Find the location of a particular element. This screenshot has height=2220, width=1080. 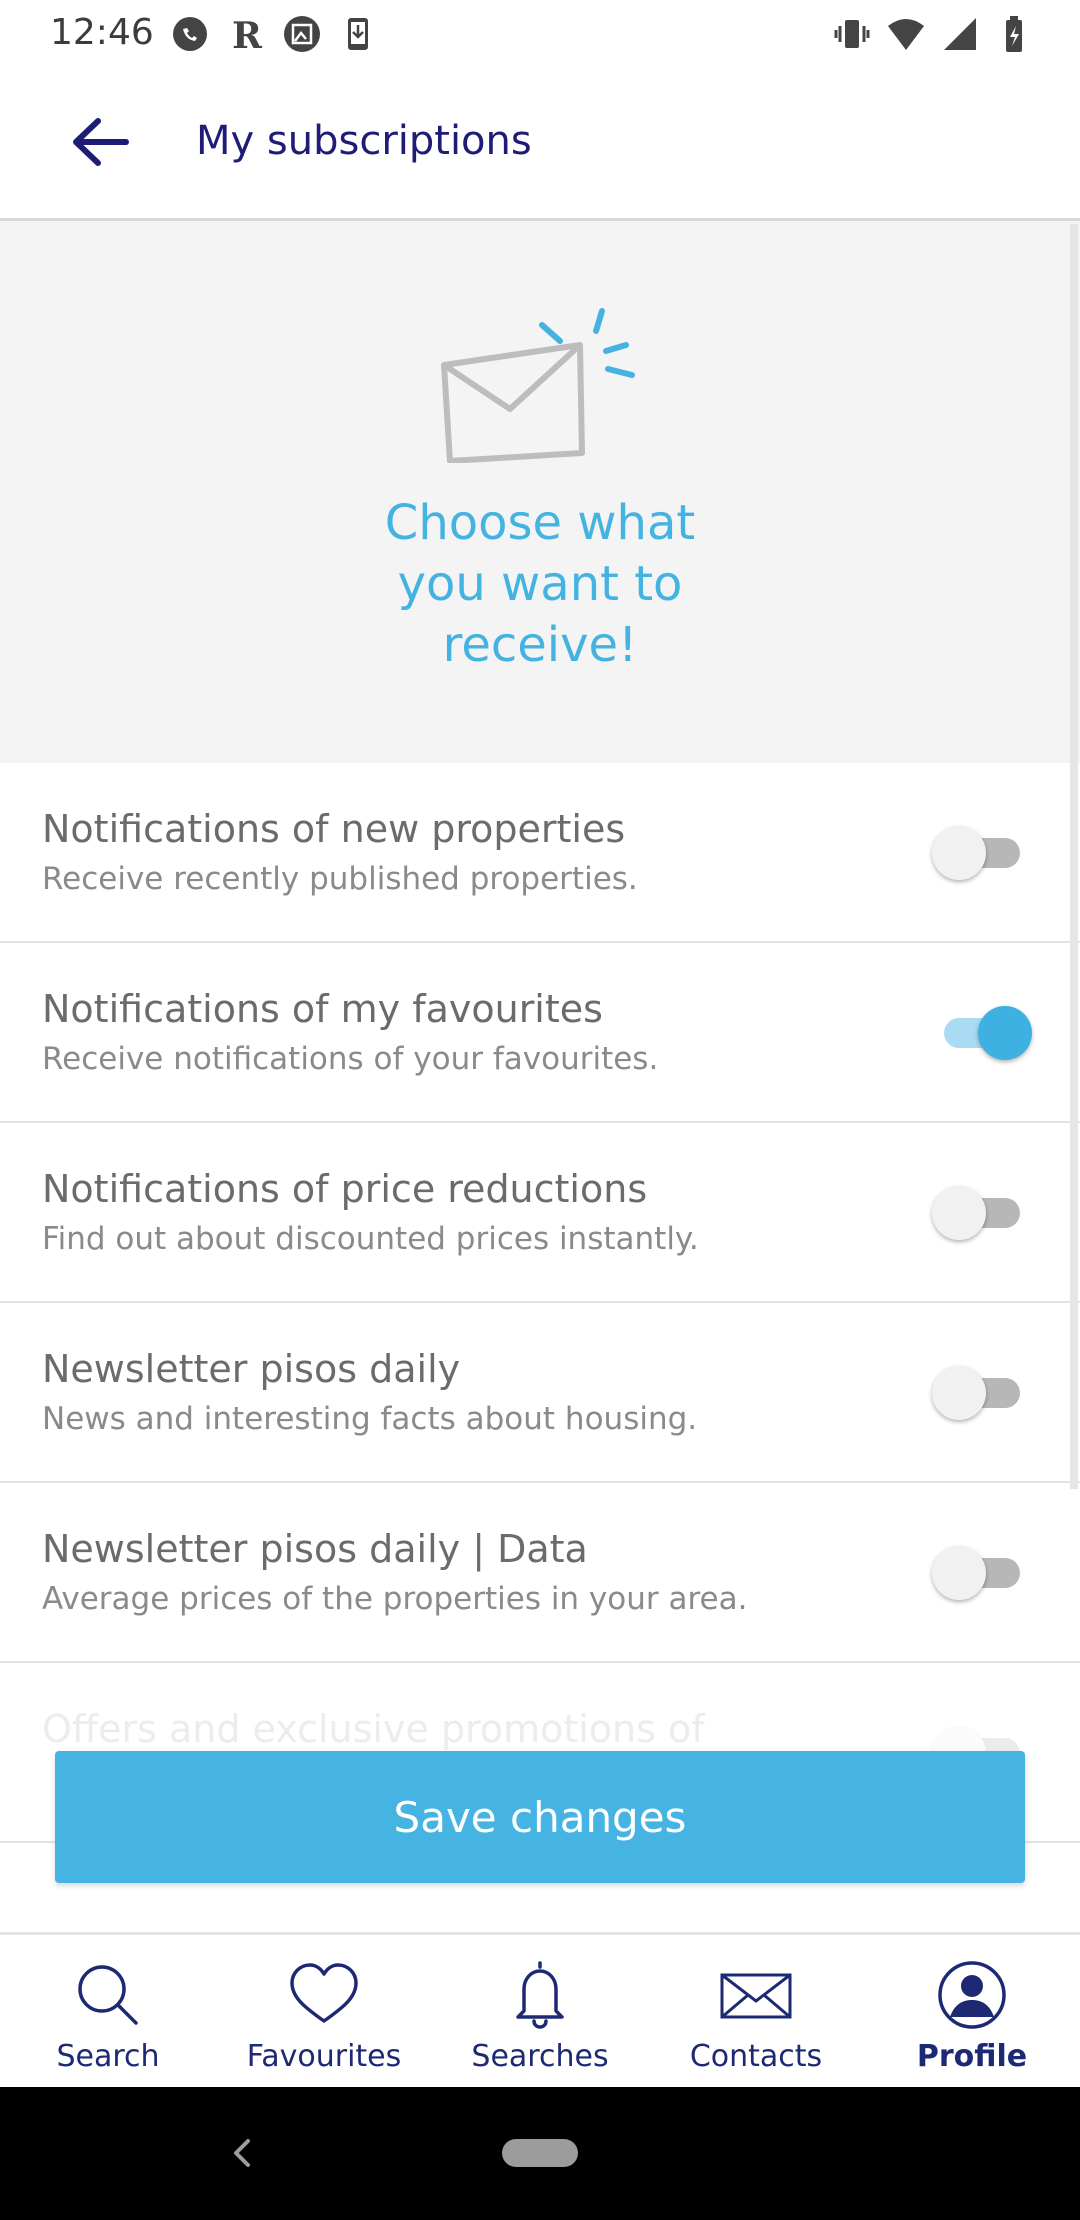

nav-item-searches: Searches is located at coordinates (540, 2011).